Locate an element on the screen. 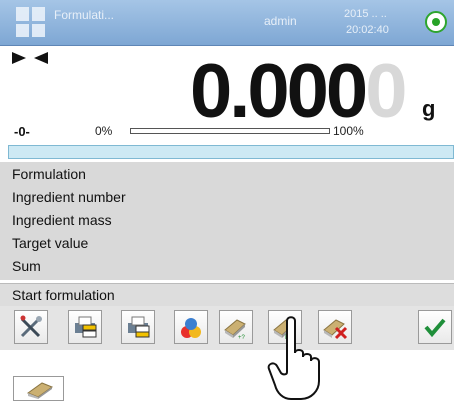 This screenshot has height=405, width=454. ingredient-number-button: +? is located at coordinates (236, 327).